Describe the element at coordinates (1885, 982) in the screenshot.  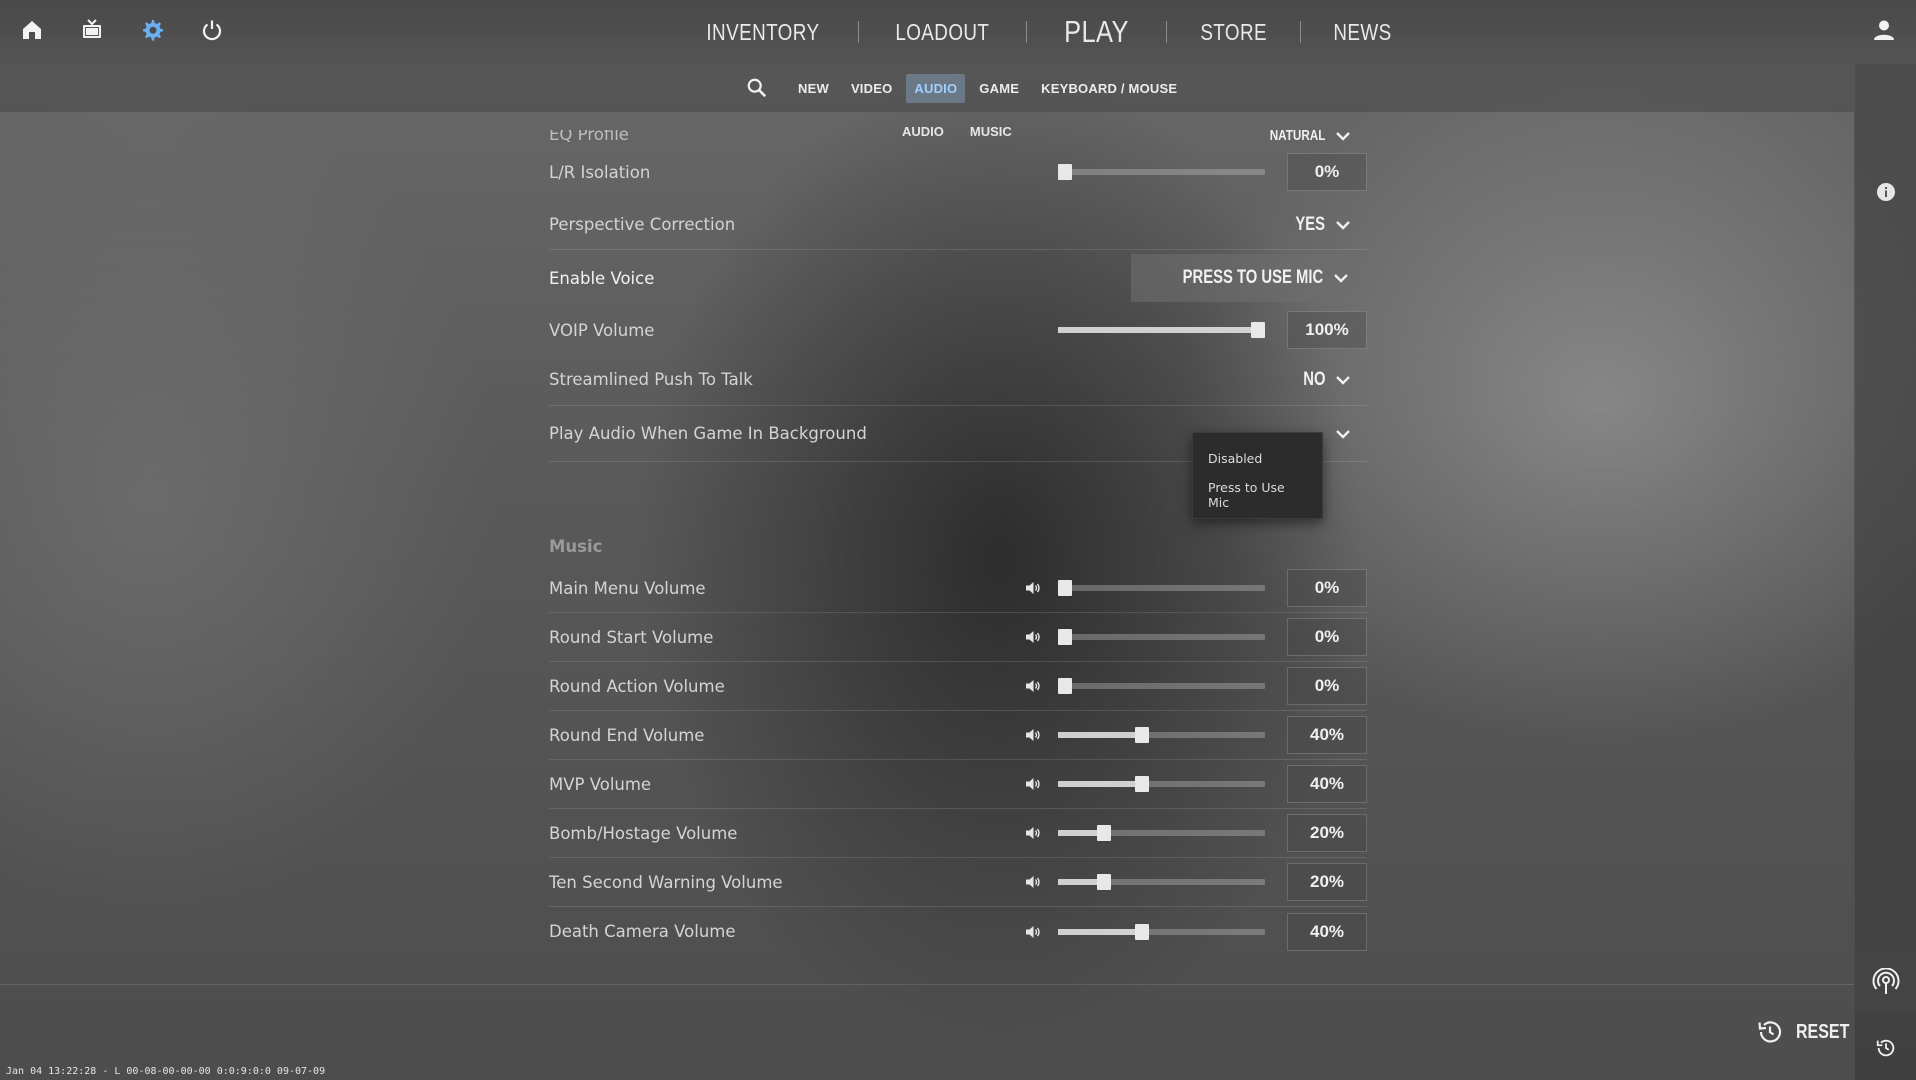
I see `broadcast-icon` at that location.